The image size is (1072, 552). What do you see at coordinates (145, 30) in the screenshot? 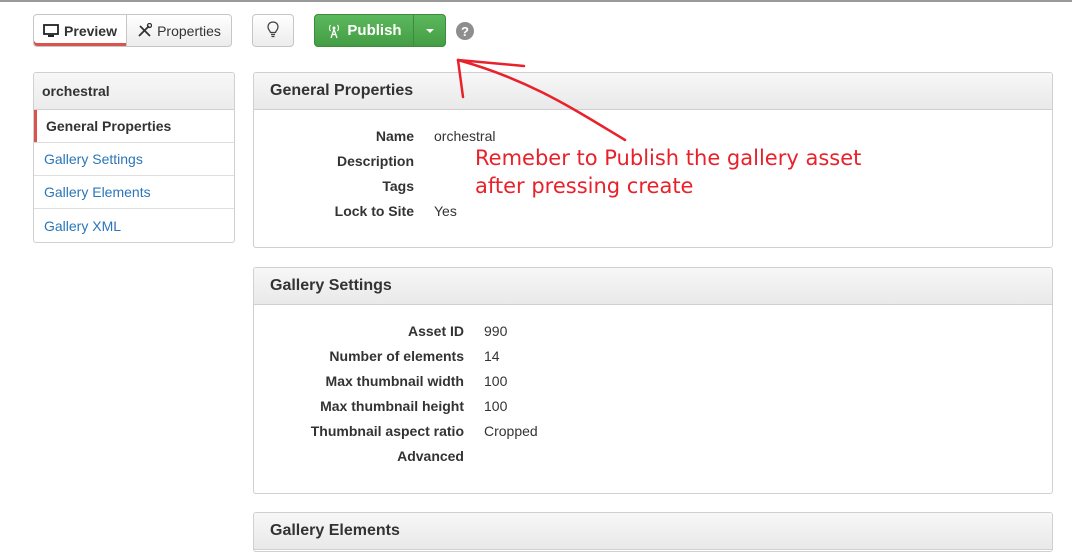
I see `tools-icon` at bounding box center [145, 30].